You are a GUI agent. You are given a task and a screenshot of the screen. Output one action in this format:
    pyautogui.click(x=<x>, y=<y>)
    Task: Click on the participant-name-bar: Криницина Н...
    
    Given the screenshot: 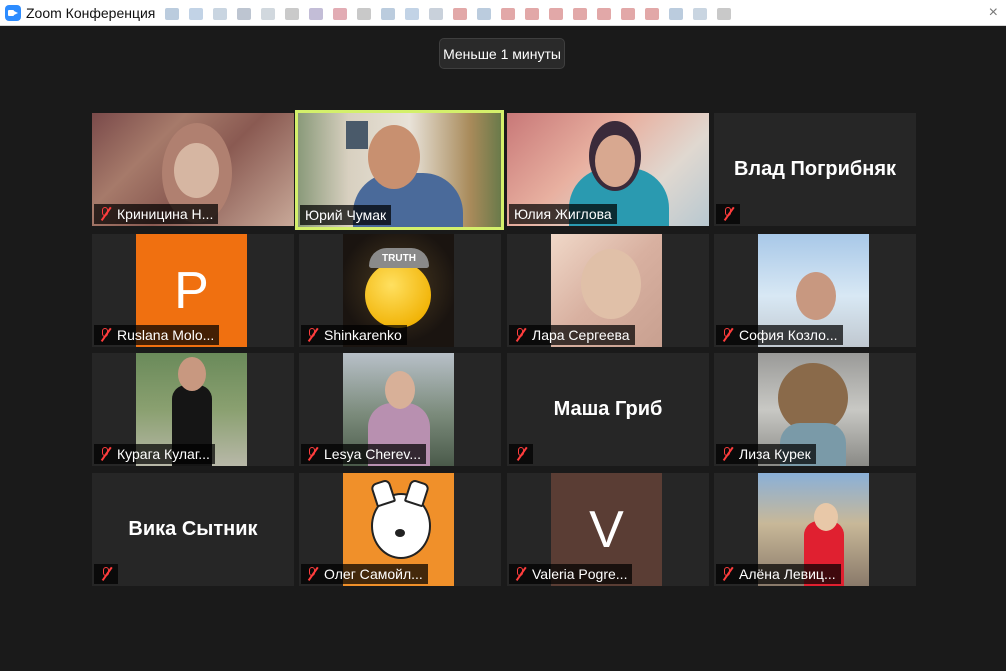 What is the action you would take?
    pyautogui.click(x=156, y=214)
    